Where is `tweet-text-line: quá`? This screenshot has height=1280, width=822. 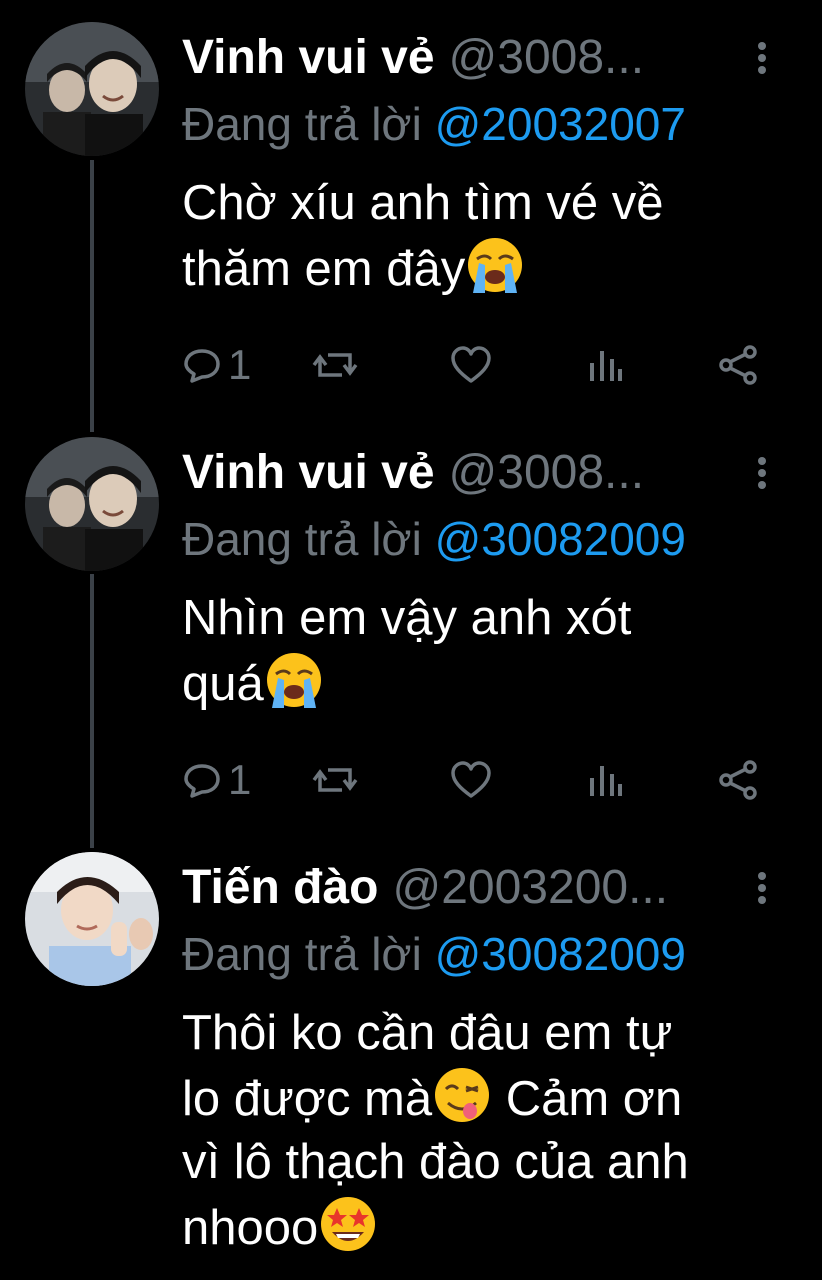 tweet-text-line: quá is located at coordinates (223, 684).